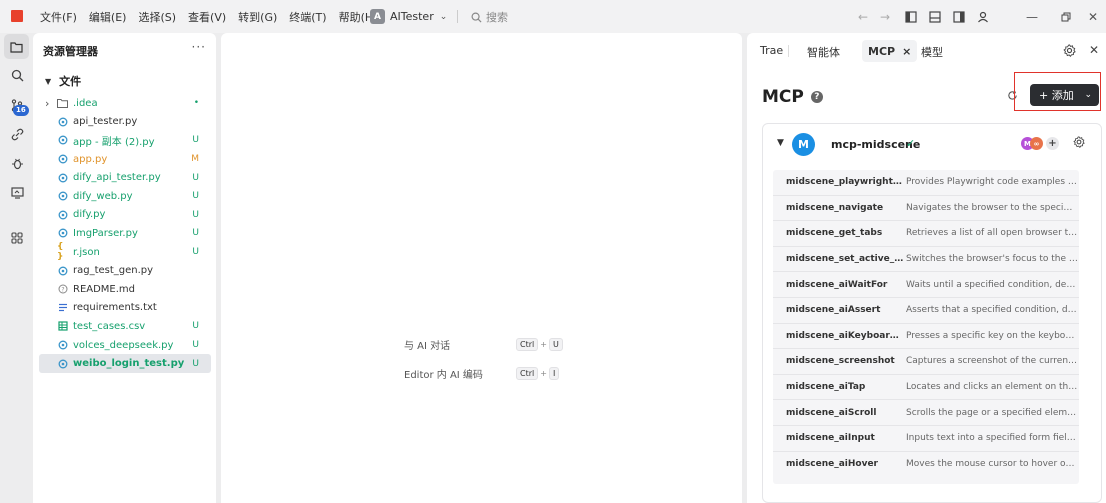 The image size is (1106, 503). I want to click on tab-models: 模型, so click(932, 52).